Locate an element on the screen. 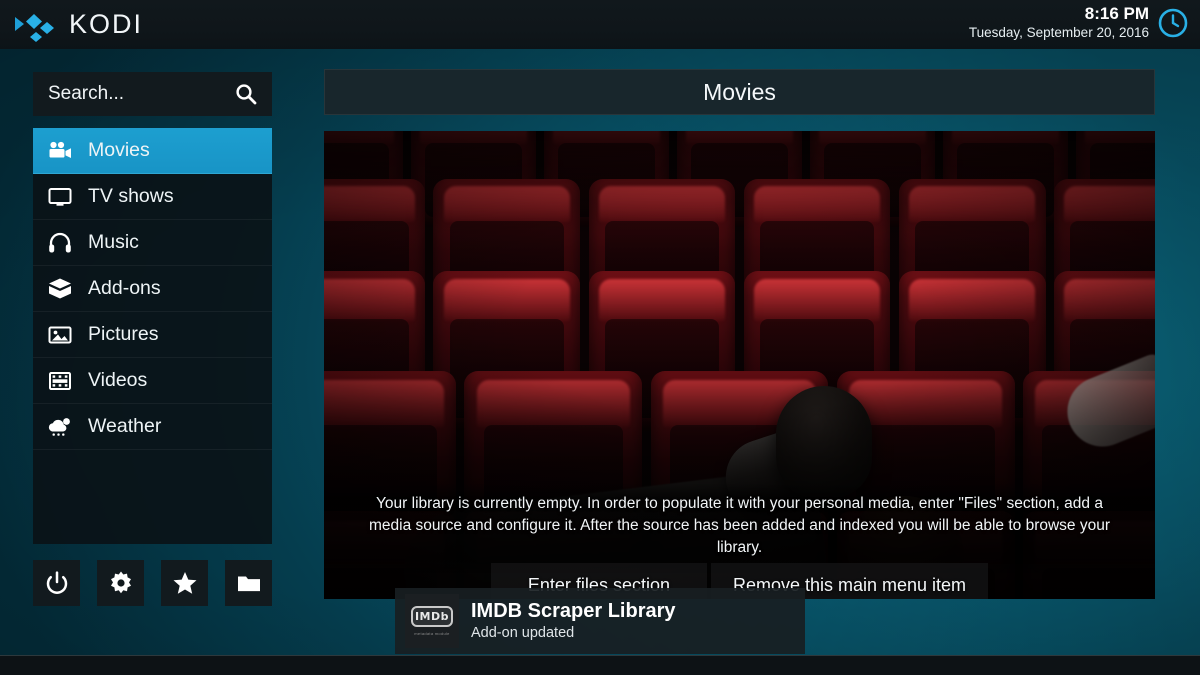  clock-time: 8:16 PM is located at coordinates (1116, 13).